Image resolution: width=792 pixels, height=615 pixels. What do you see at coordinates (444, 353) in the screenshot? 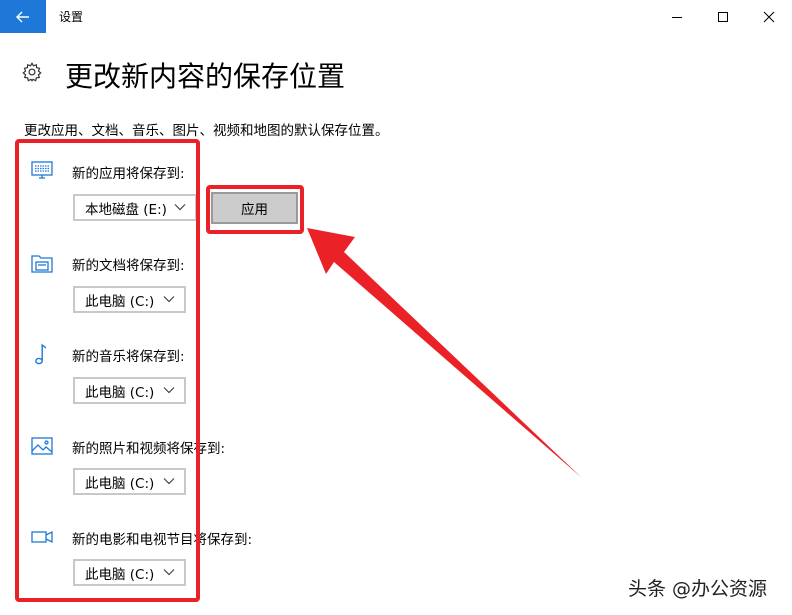
I see `annotation-arrow` at bounding box center [444, 353].